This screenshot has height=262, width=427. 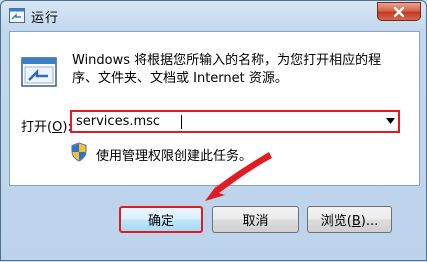 I want to click on window-title: 运行, so click(x=45, y=18).